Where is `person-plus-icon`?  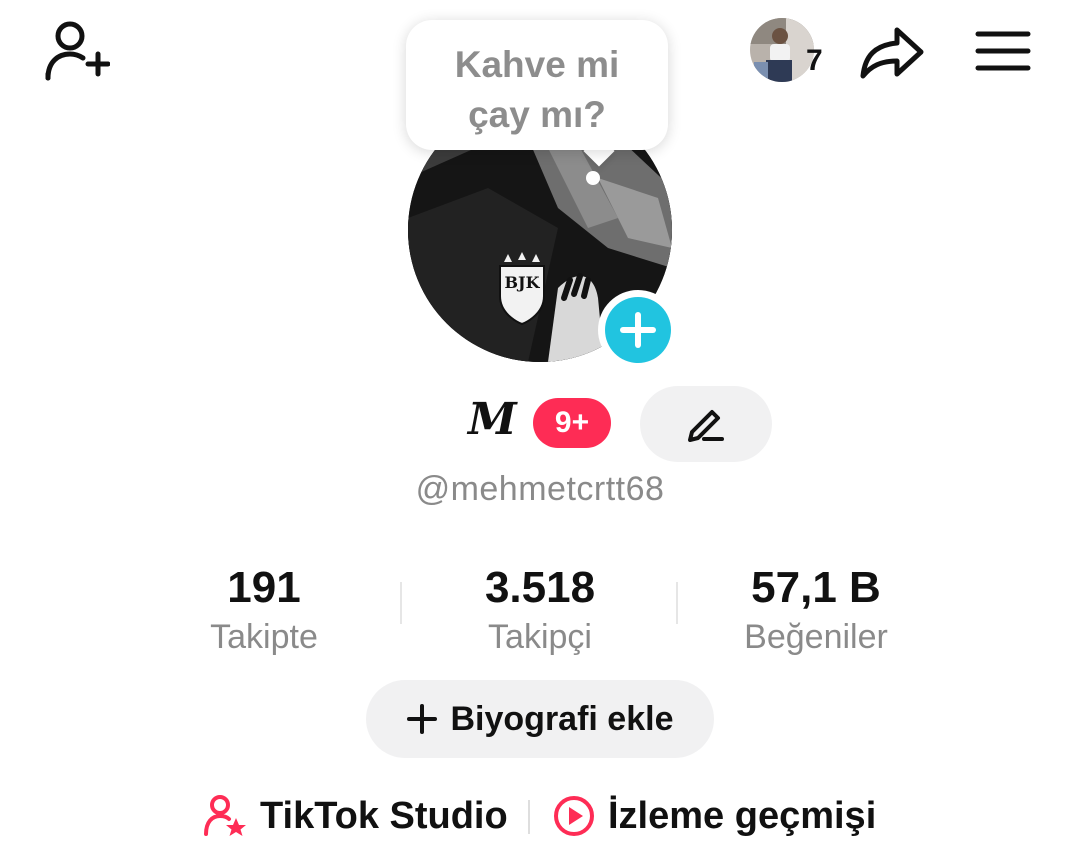 person-plus-icon is located at coordinates (77, 51).